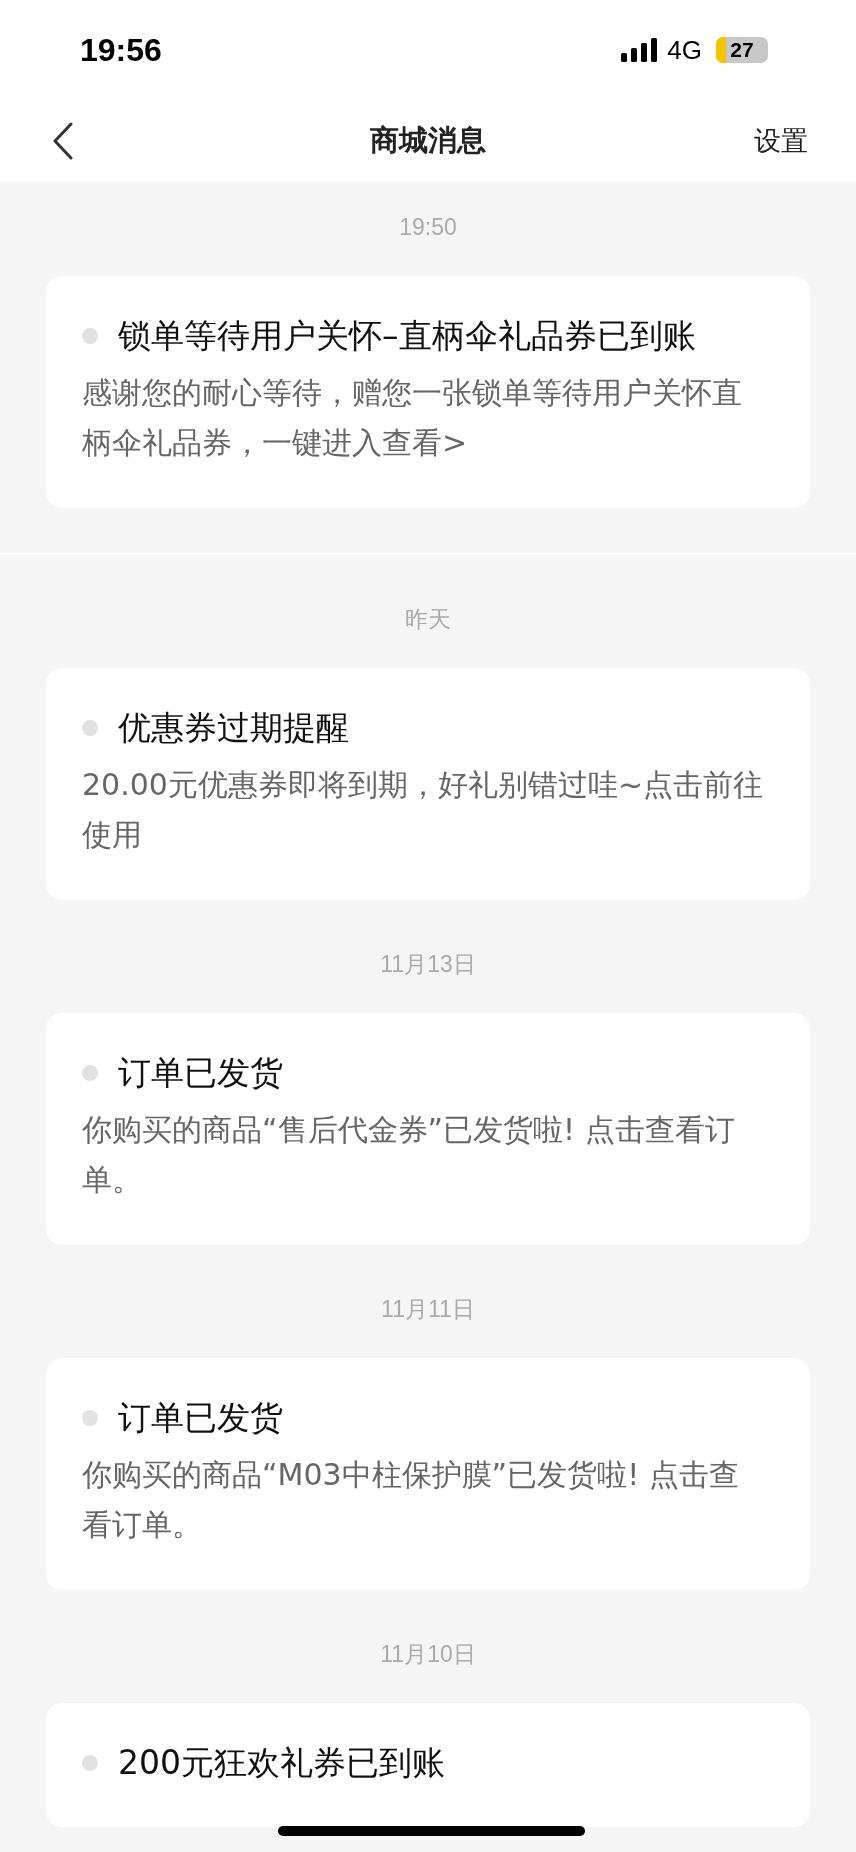  I want to click on message-card: 200元狂欢礼券已到账, so click(428, 1765).